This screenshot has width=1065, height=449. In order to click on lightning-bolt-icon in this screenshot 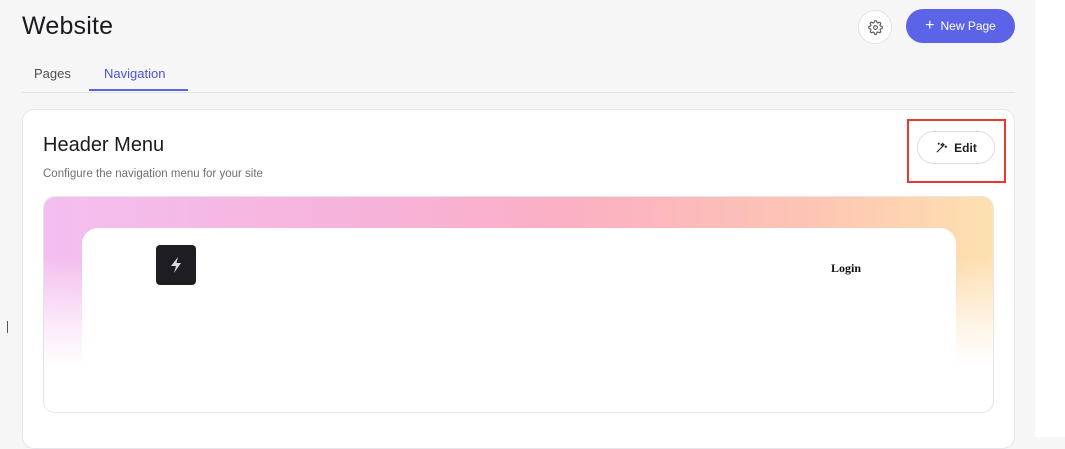, I will do `click(176, 265)`.